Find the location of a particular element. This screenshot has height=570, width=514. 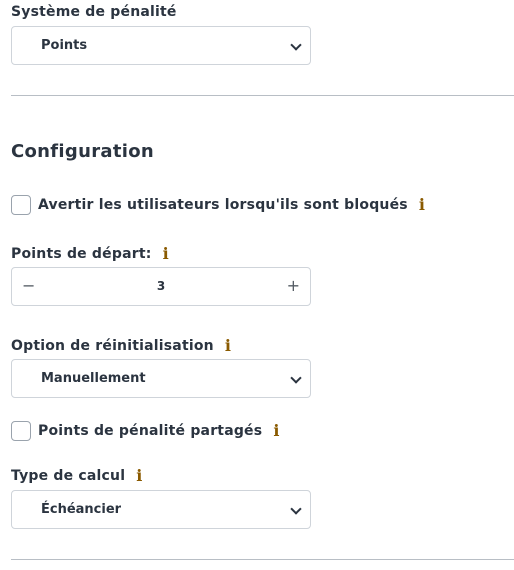

starting-points-stepper: − 3 + is located at coordinates (161, 286).